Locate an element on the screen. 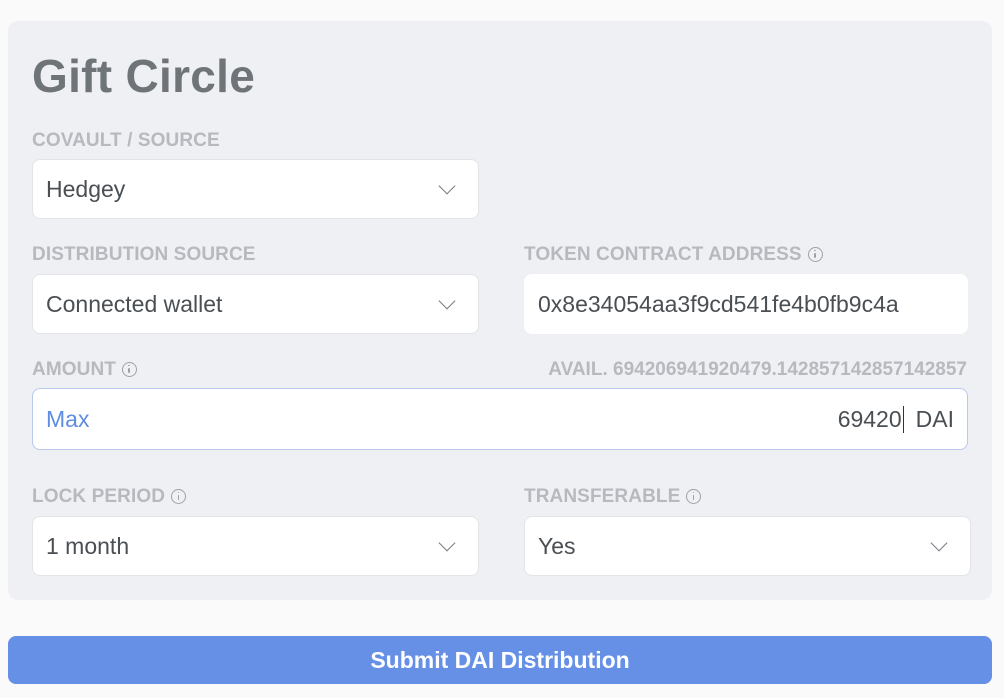  submit-distribution-button: Submit DAI Distribution is located at coordinates (500, 660).